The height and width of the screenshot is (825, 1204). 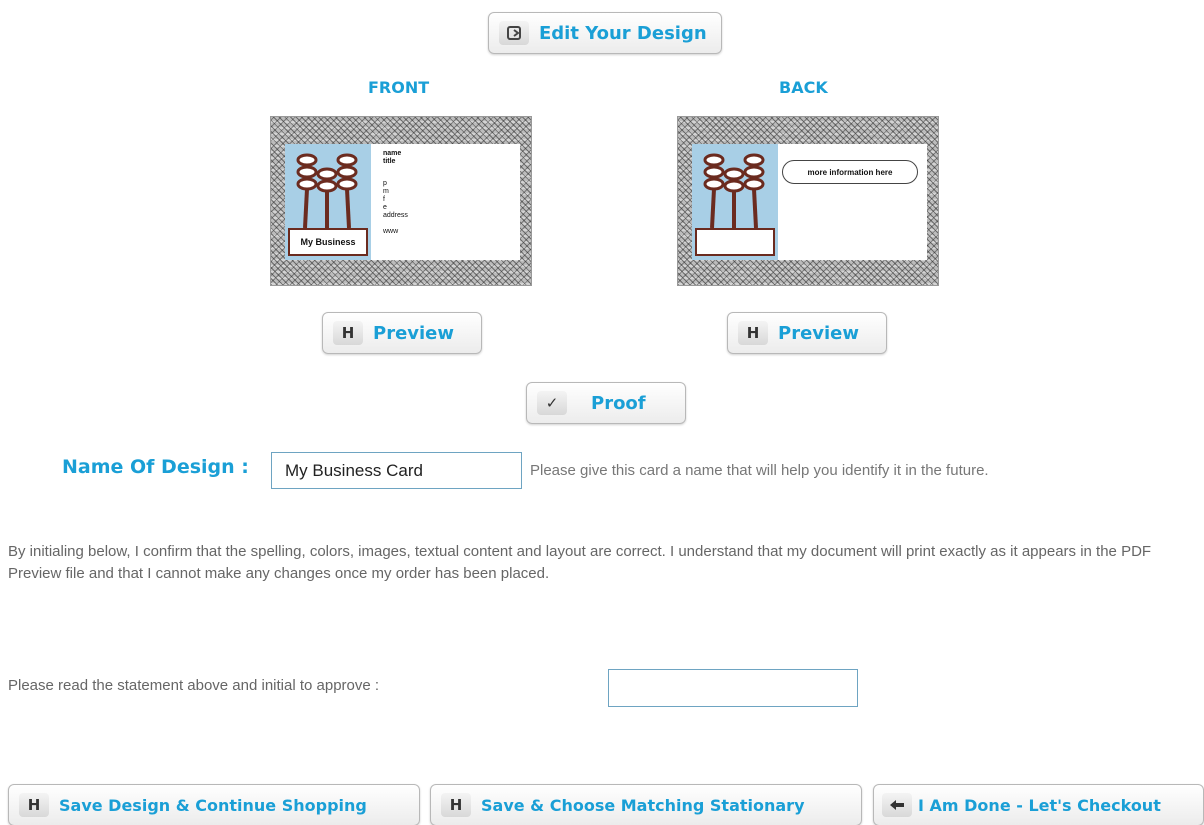 What do you see at coordinates (386, 191) in the screenshot?
I see `card-line: m` at bounding box center [386, 191].